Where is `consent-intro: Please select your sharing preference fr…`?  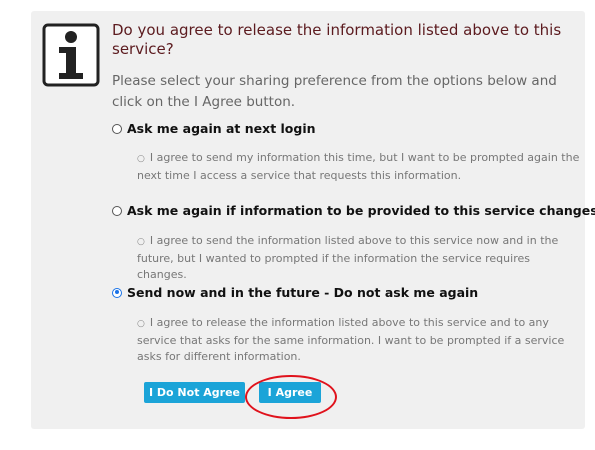
consent-intro: Please select your sharing preference fr… is located at coordinates (334, 91).